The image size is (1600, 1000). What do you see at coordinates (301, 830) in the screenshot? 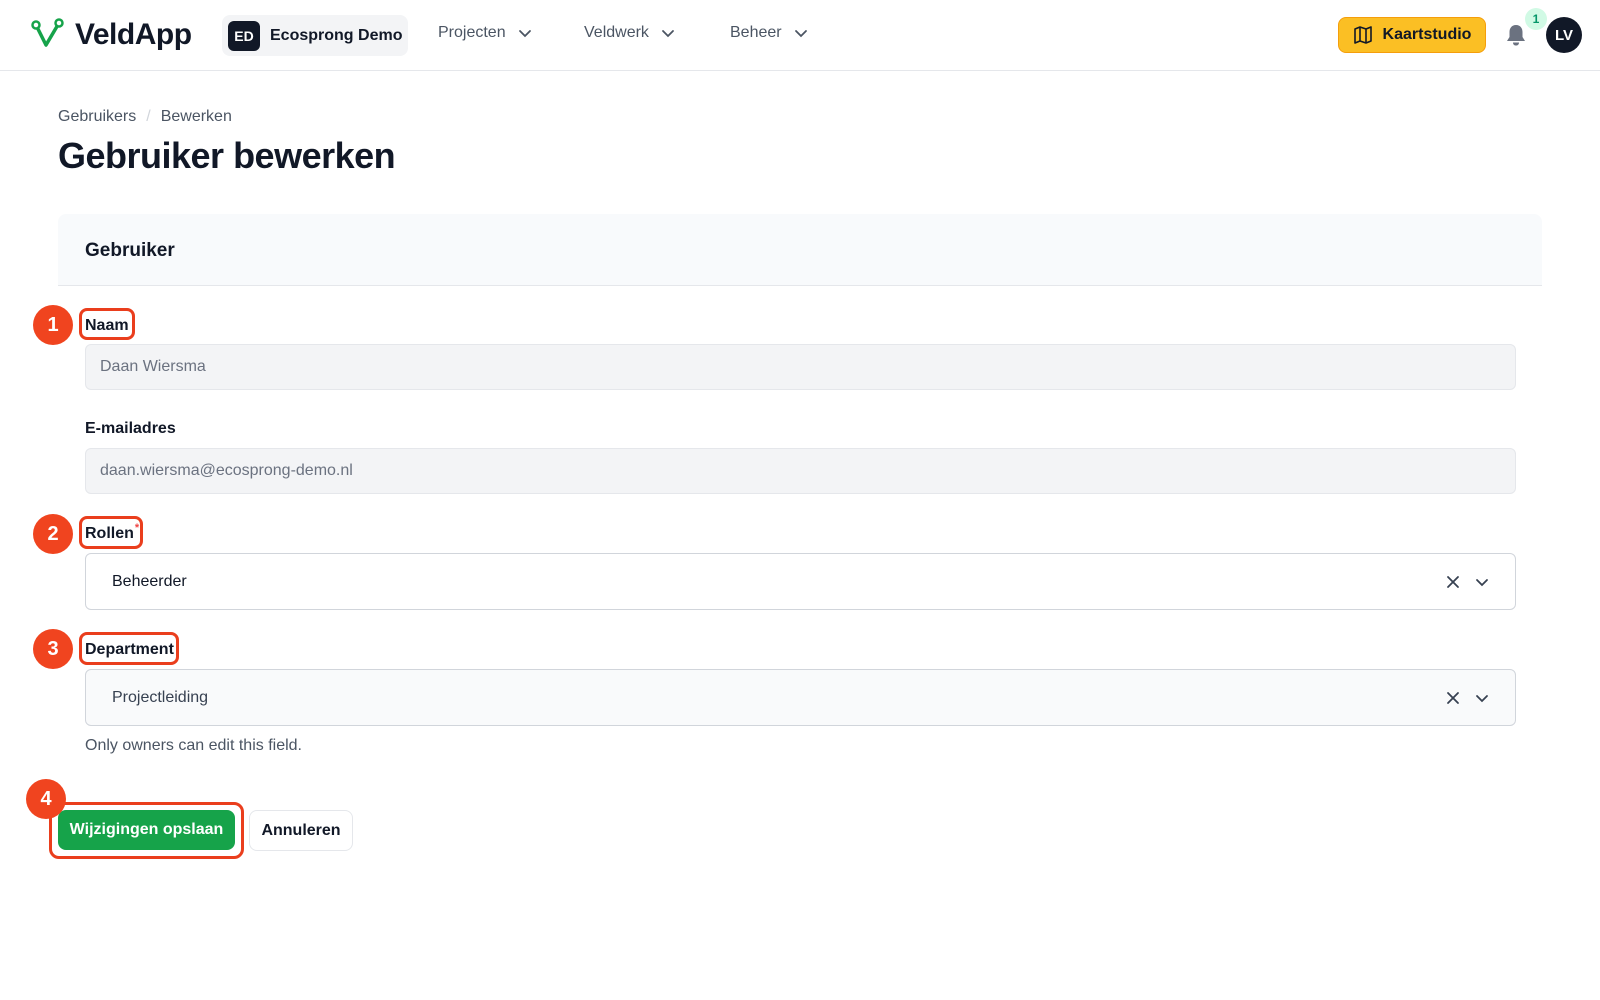
I see `cancel-button: Annuleren` at bounding box center [301, 830].